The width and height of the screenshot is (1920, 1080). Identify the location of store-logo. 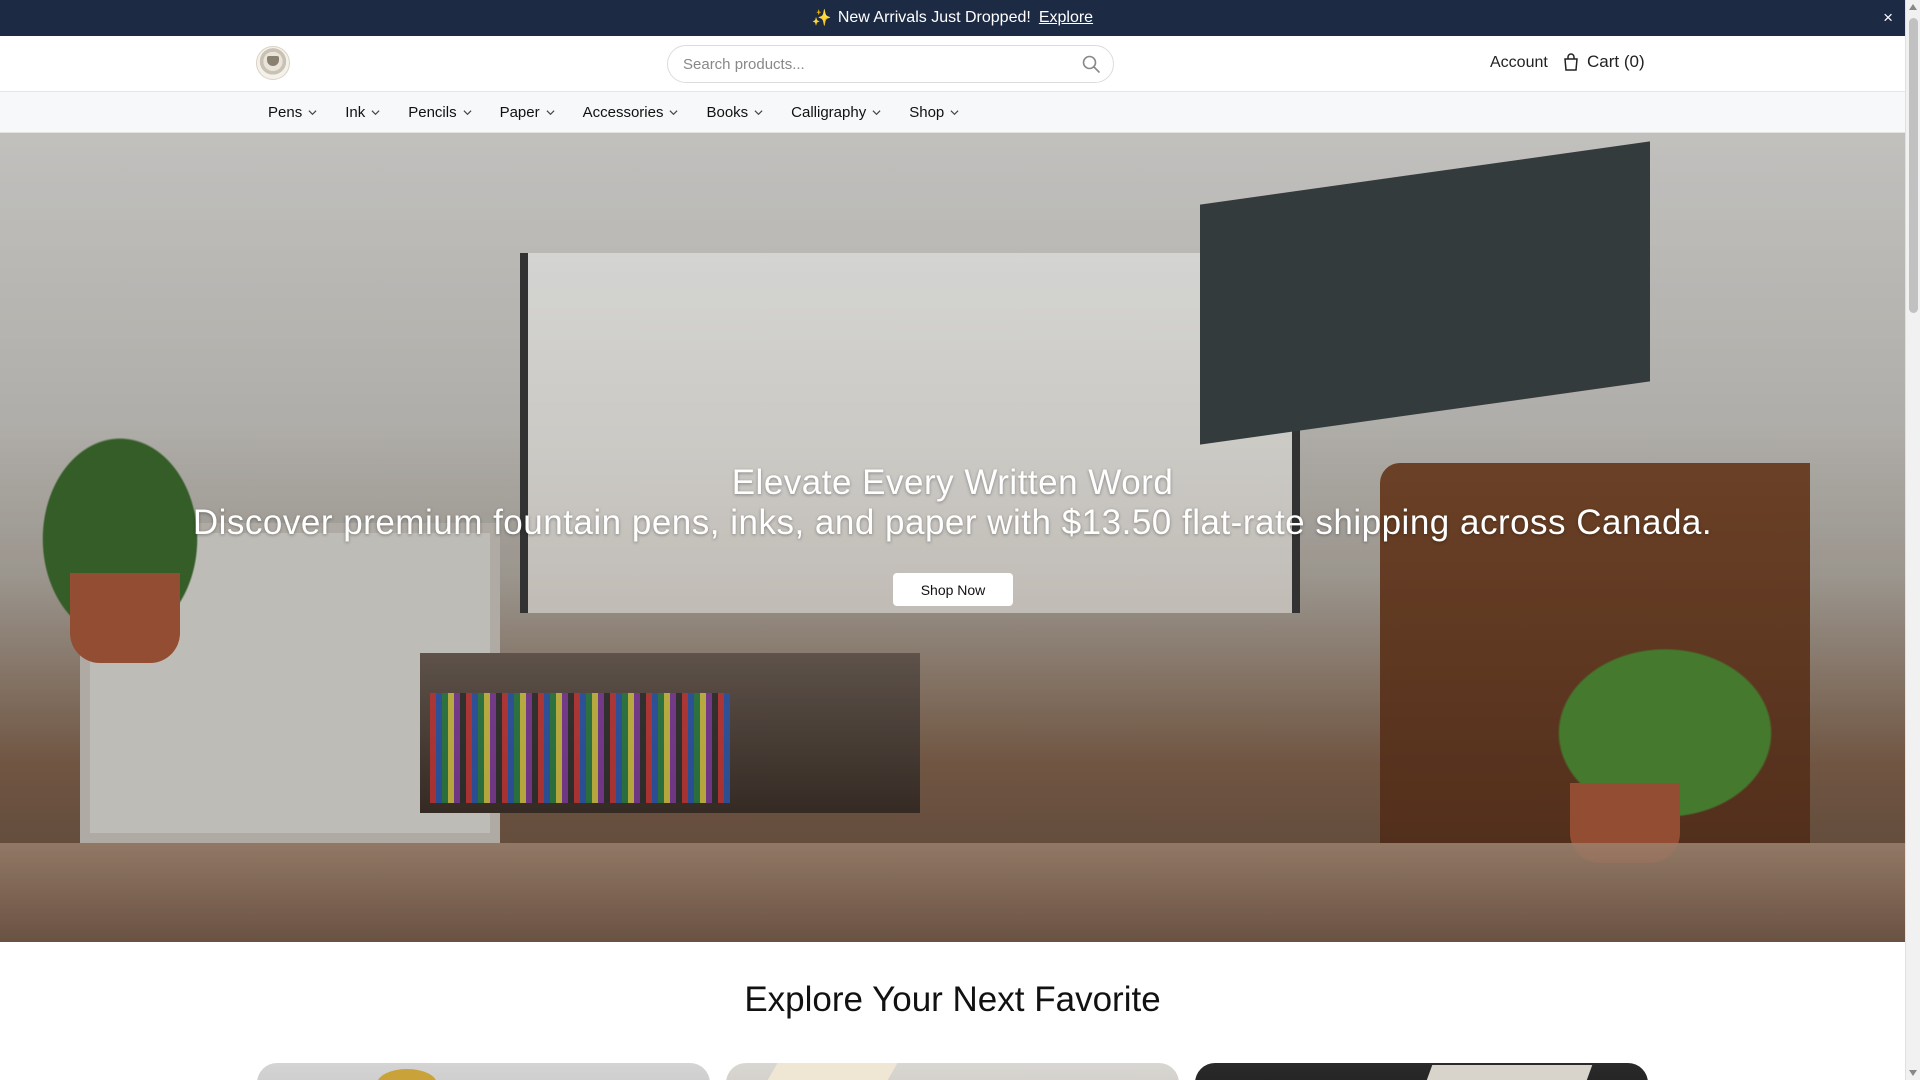
(273, 63).